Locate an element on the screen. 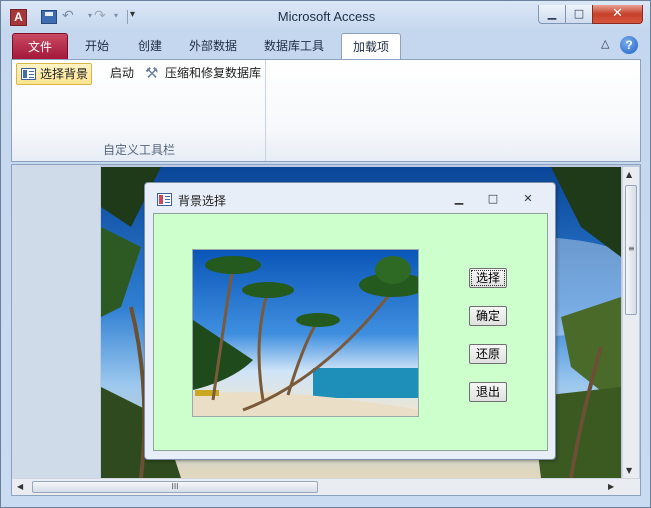 The height and width of the screenshot is (508, 651). form-window-icon is located at coordinates (164, 199).